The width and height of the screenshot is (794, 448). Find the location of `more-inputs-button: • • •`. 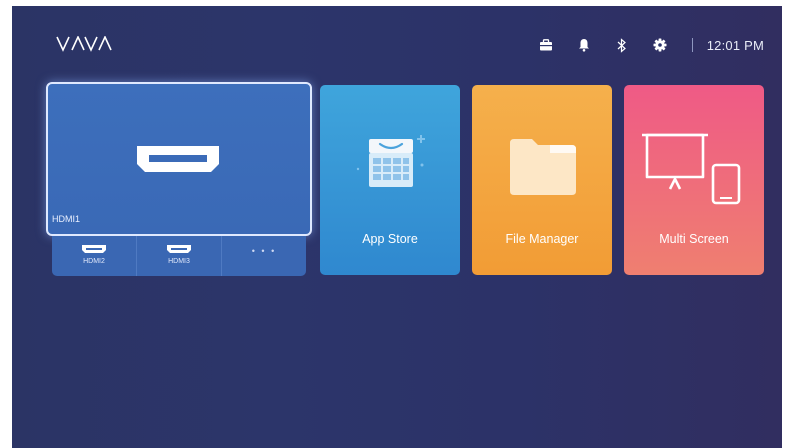

more-inputs-button: • • • is located at coordinates (263, 256).